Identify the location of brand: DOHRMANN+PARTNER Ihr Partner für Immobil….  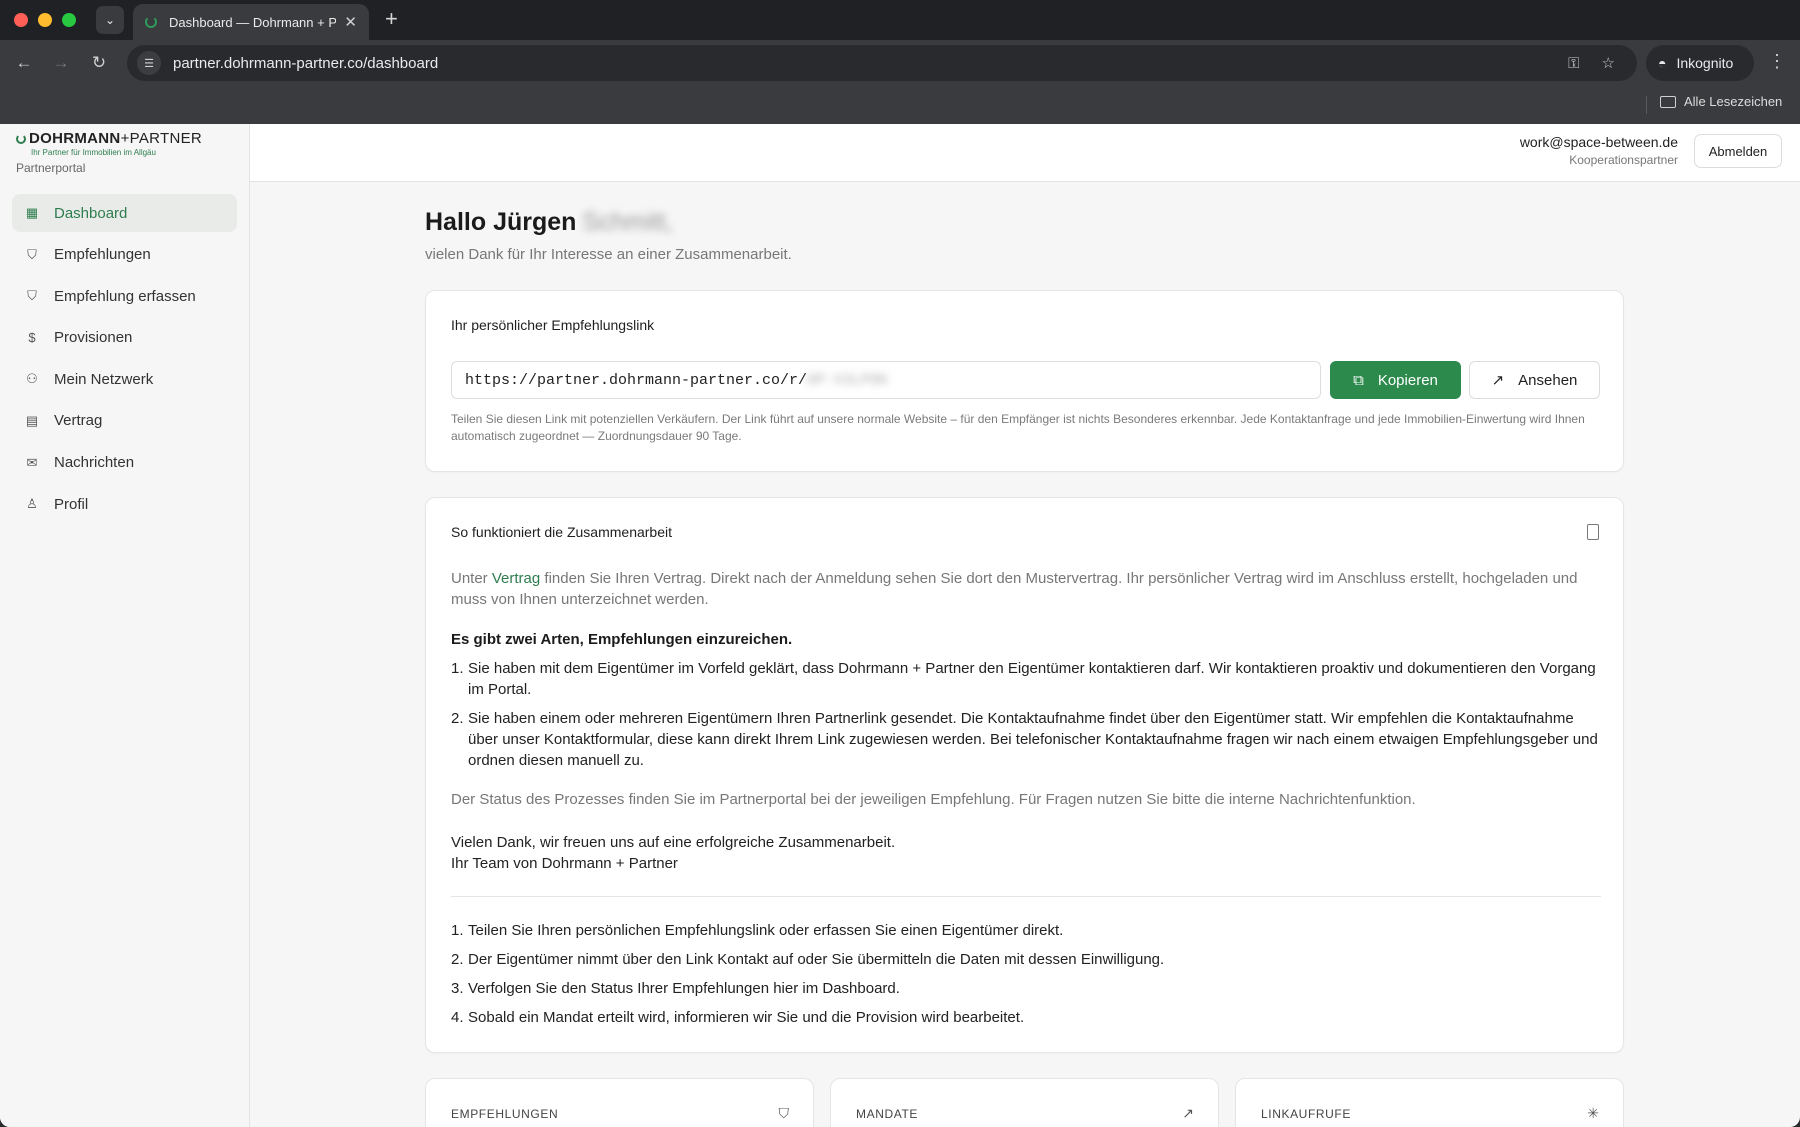
(109, 152).